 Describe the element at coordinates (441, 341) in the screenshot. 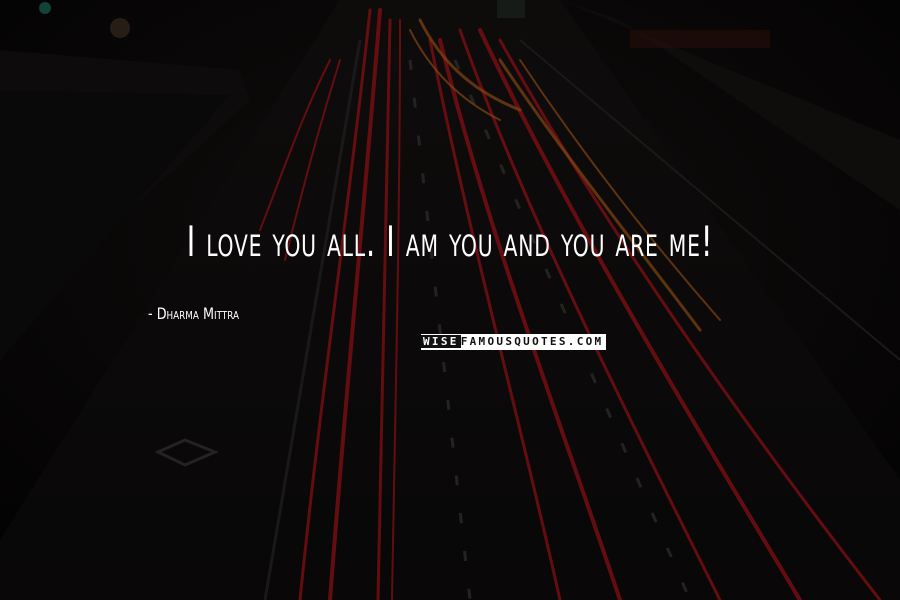

I see `watermark-lead: WISE` at that location.